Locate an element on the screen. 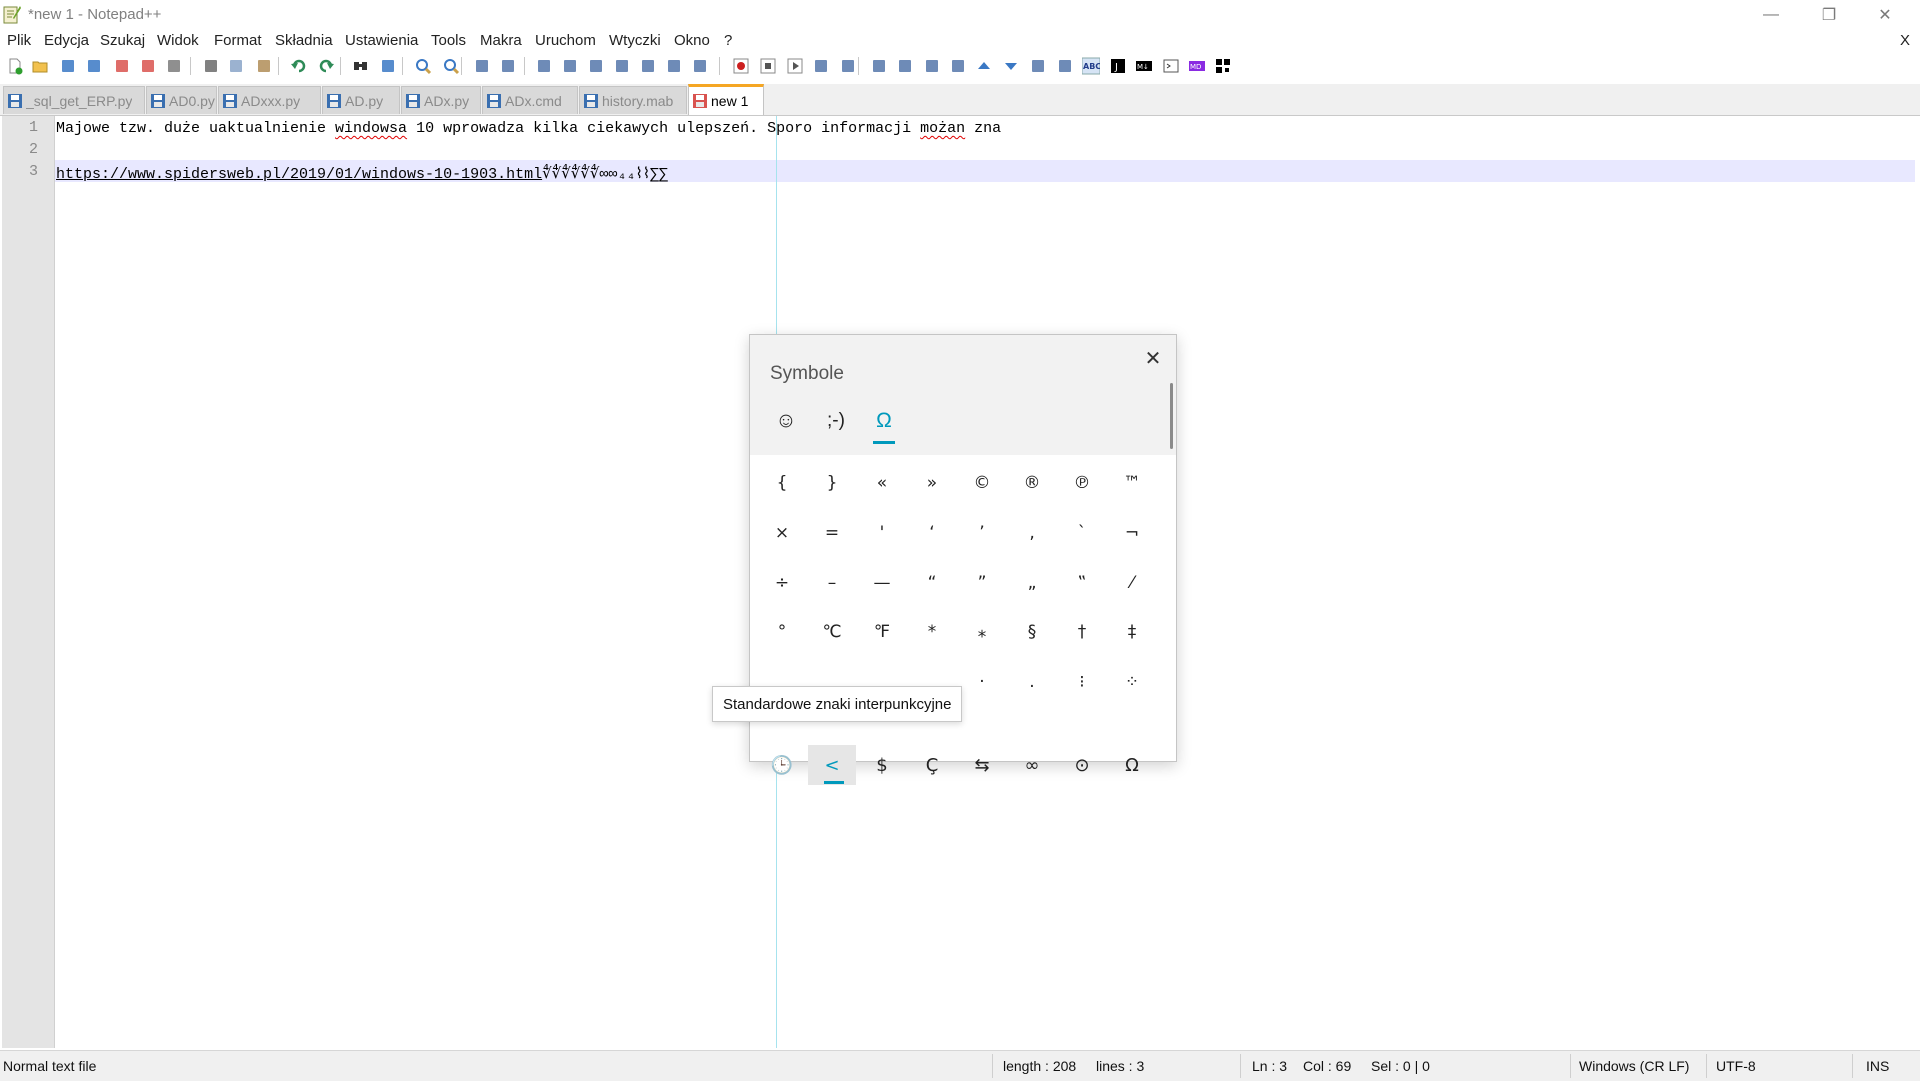  menu-edycja: Edycja is located at coordinates (66, 40).